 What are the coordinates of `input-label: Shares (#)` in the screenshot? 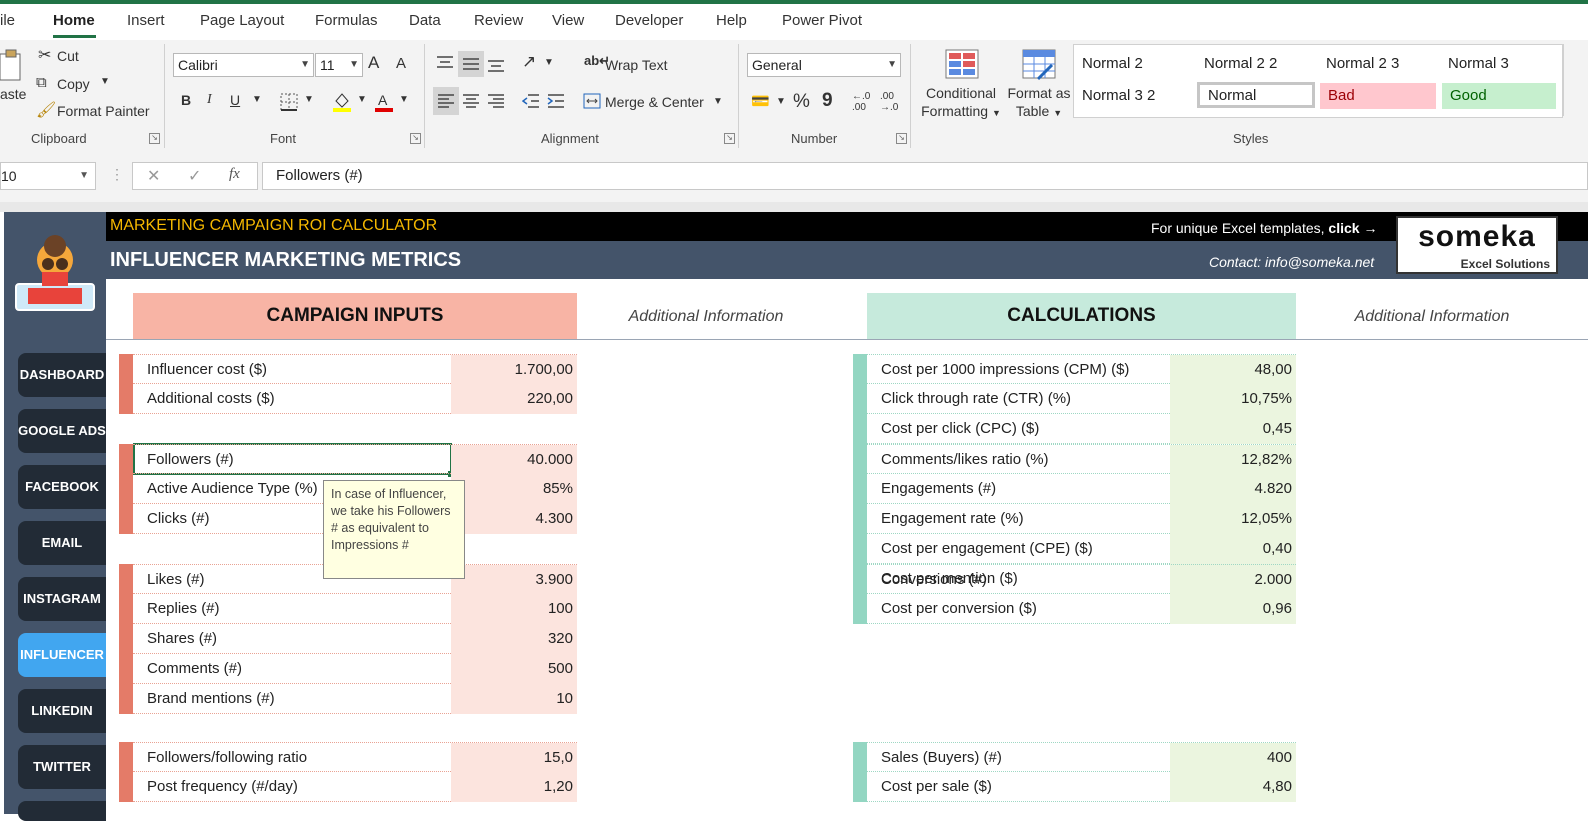 It's located at (182, 639).